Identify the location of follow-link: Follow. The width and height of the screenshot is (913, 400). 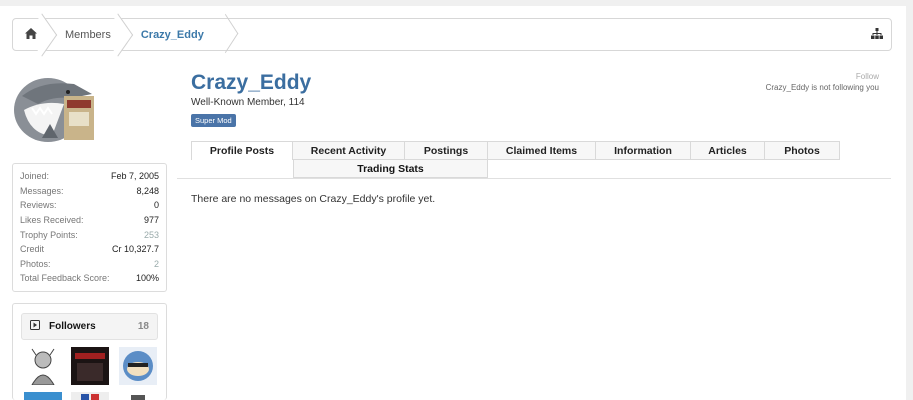
(867, 76).